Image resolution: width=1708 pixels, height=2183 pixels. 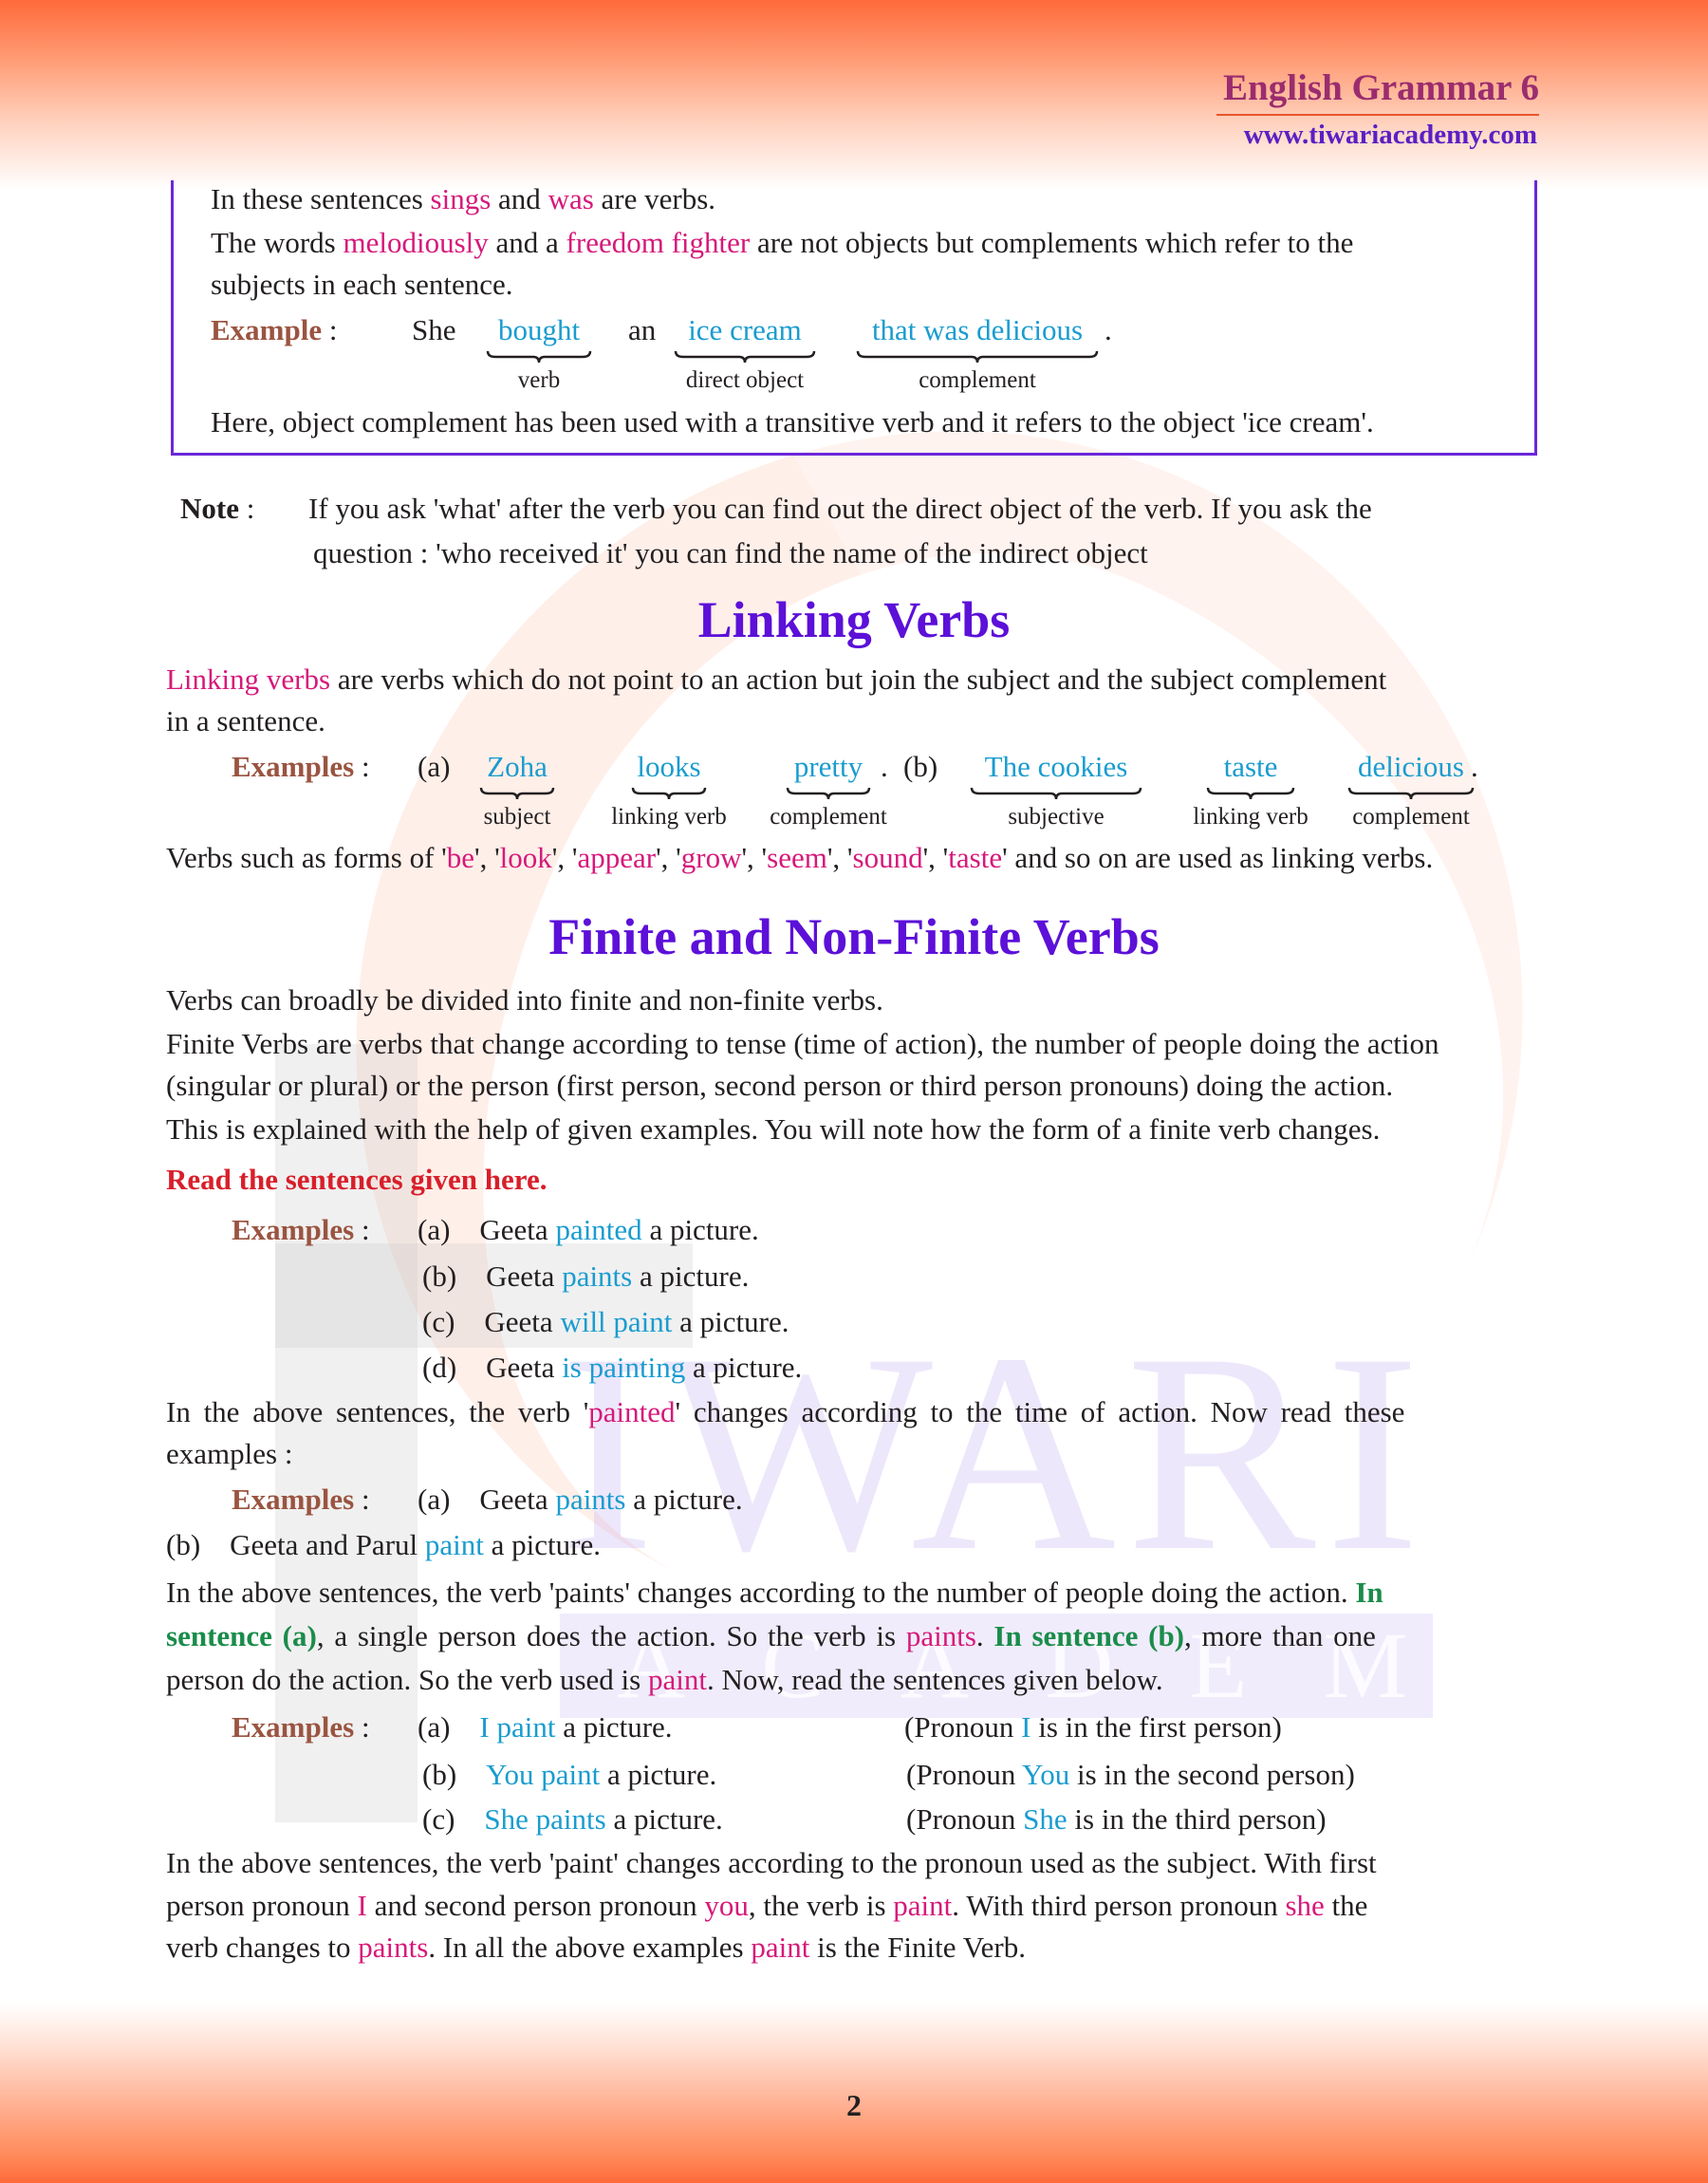 I want to click on marker-a: (a), so click(x=434, y=766).